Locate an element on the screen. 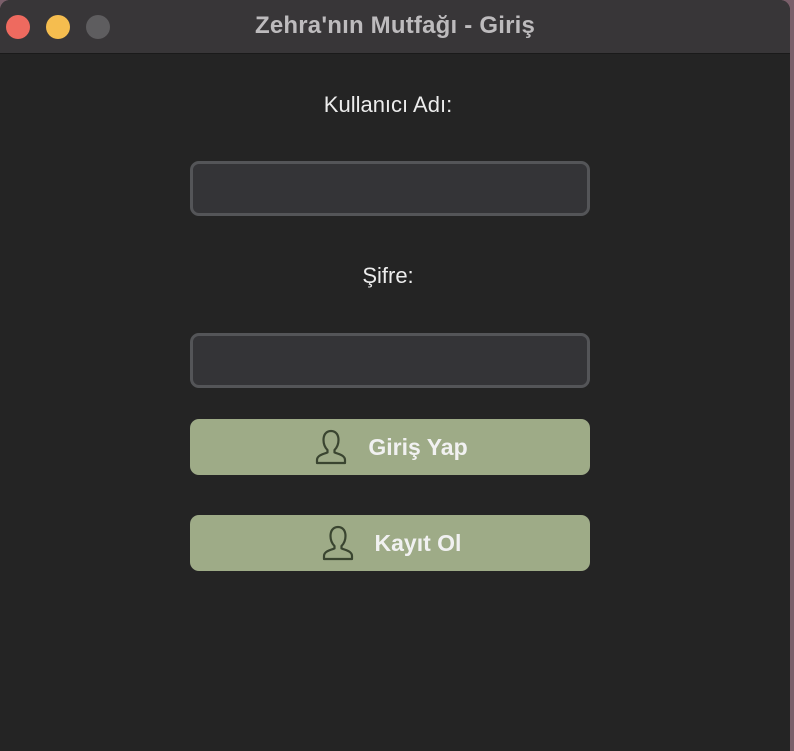  login-button: Giriş Yap is located at coordinates (390, 447).